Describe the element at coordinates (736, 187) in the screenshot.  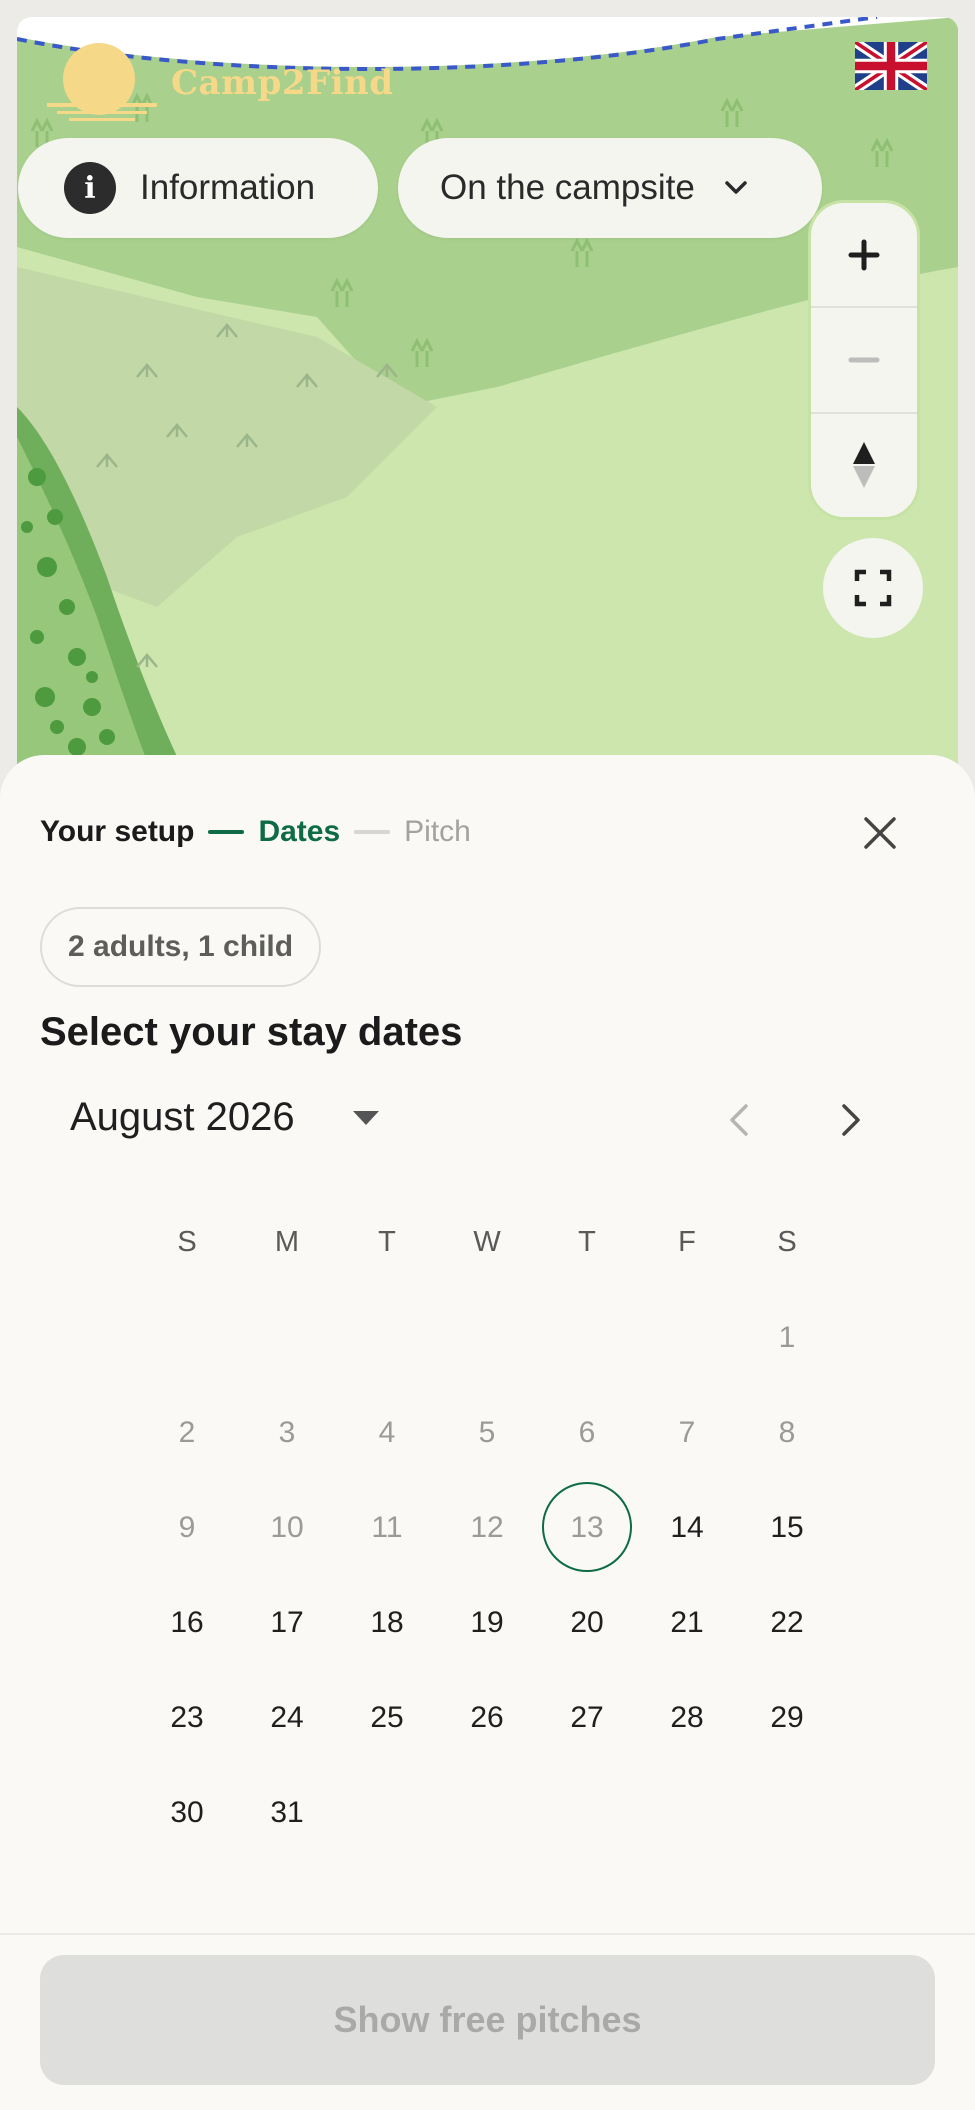
I see `chevron-down-icon` at that location.